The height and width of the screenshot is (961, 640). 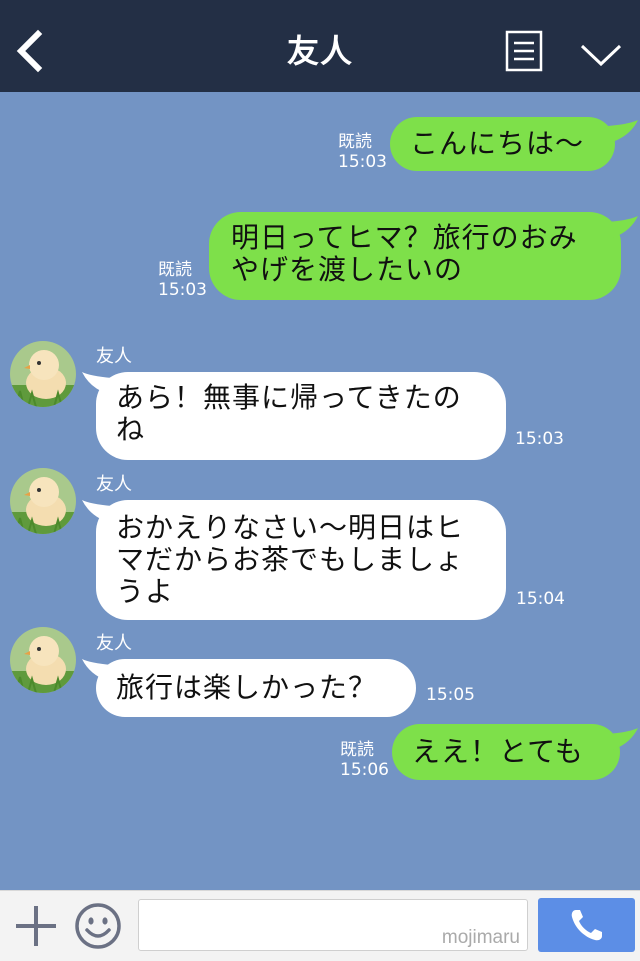 I want to click on chat-title: 友人, so click(x=319, y=51).